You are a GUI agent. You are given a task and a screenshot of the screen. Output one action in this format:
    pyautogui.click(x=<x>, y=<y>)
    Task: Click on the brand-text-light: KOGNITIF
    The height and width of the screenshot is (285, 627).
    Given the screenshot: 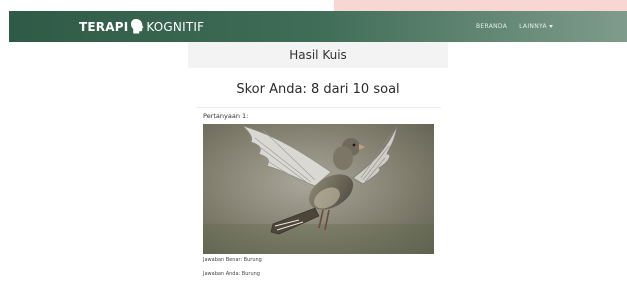 What is the action you would take?
    pyautogui.click(x=175, y=26)
    